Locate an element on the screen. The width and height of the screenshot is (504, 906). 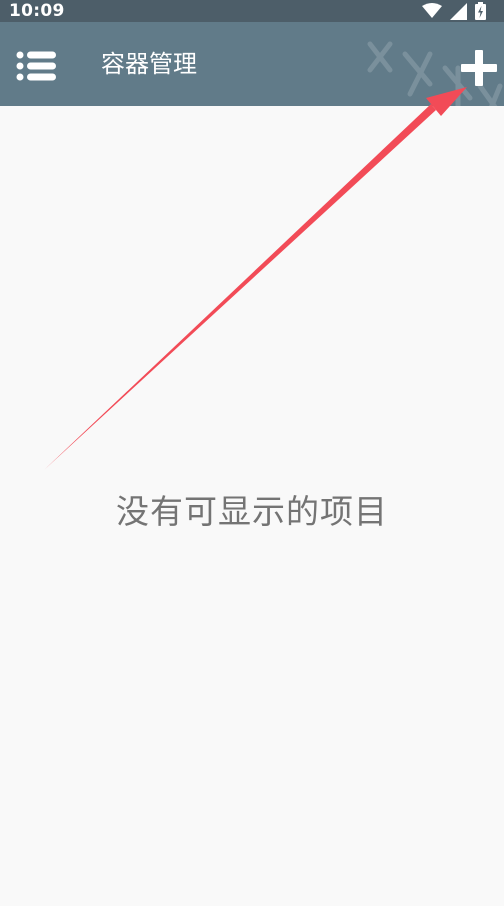
plus-icon is located at coordinates (479, 68).